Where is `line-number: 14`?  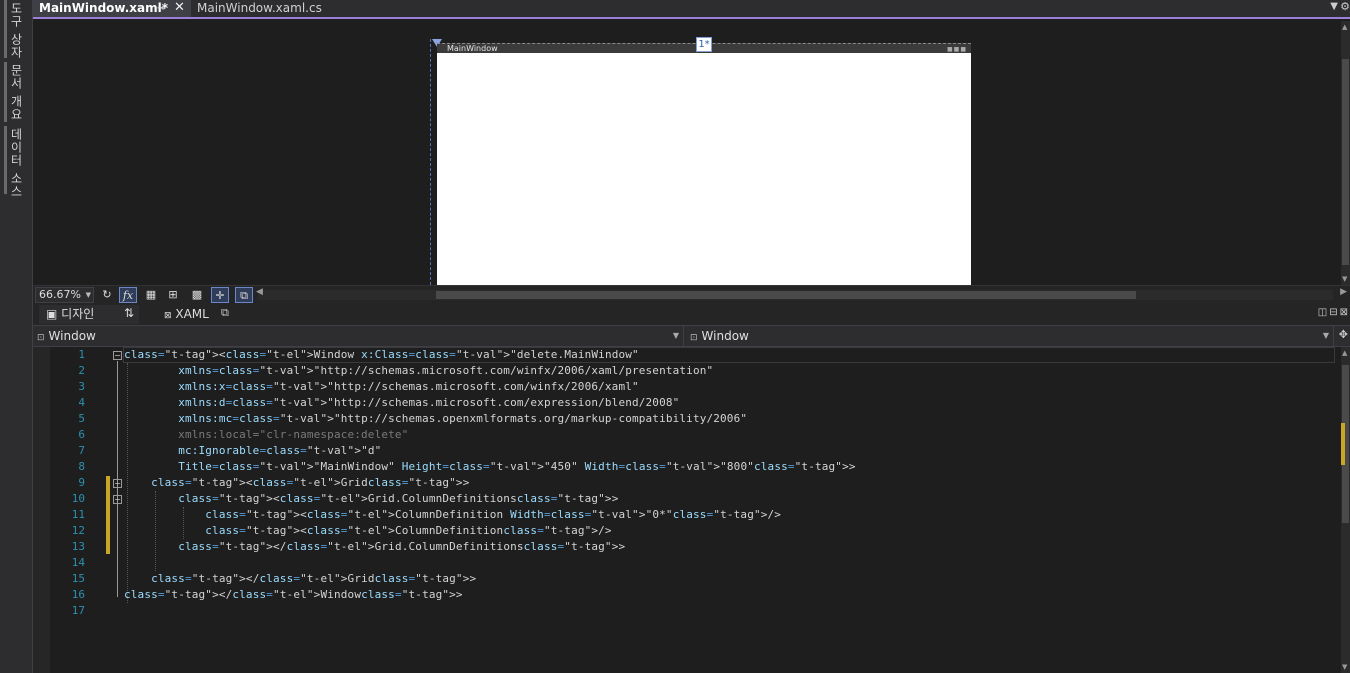
line-number: 14 is located at coordinates (78, 562).